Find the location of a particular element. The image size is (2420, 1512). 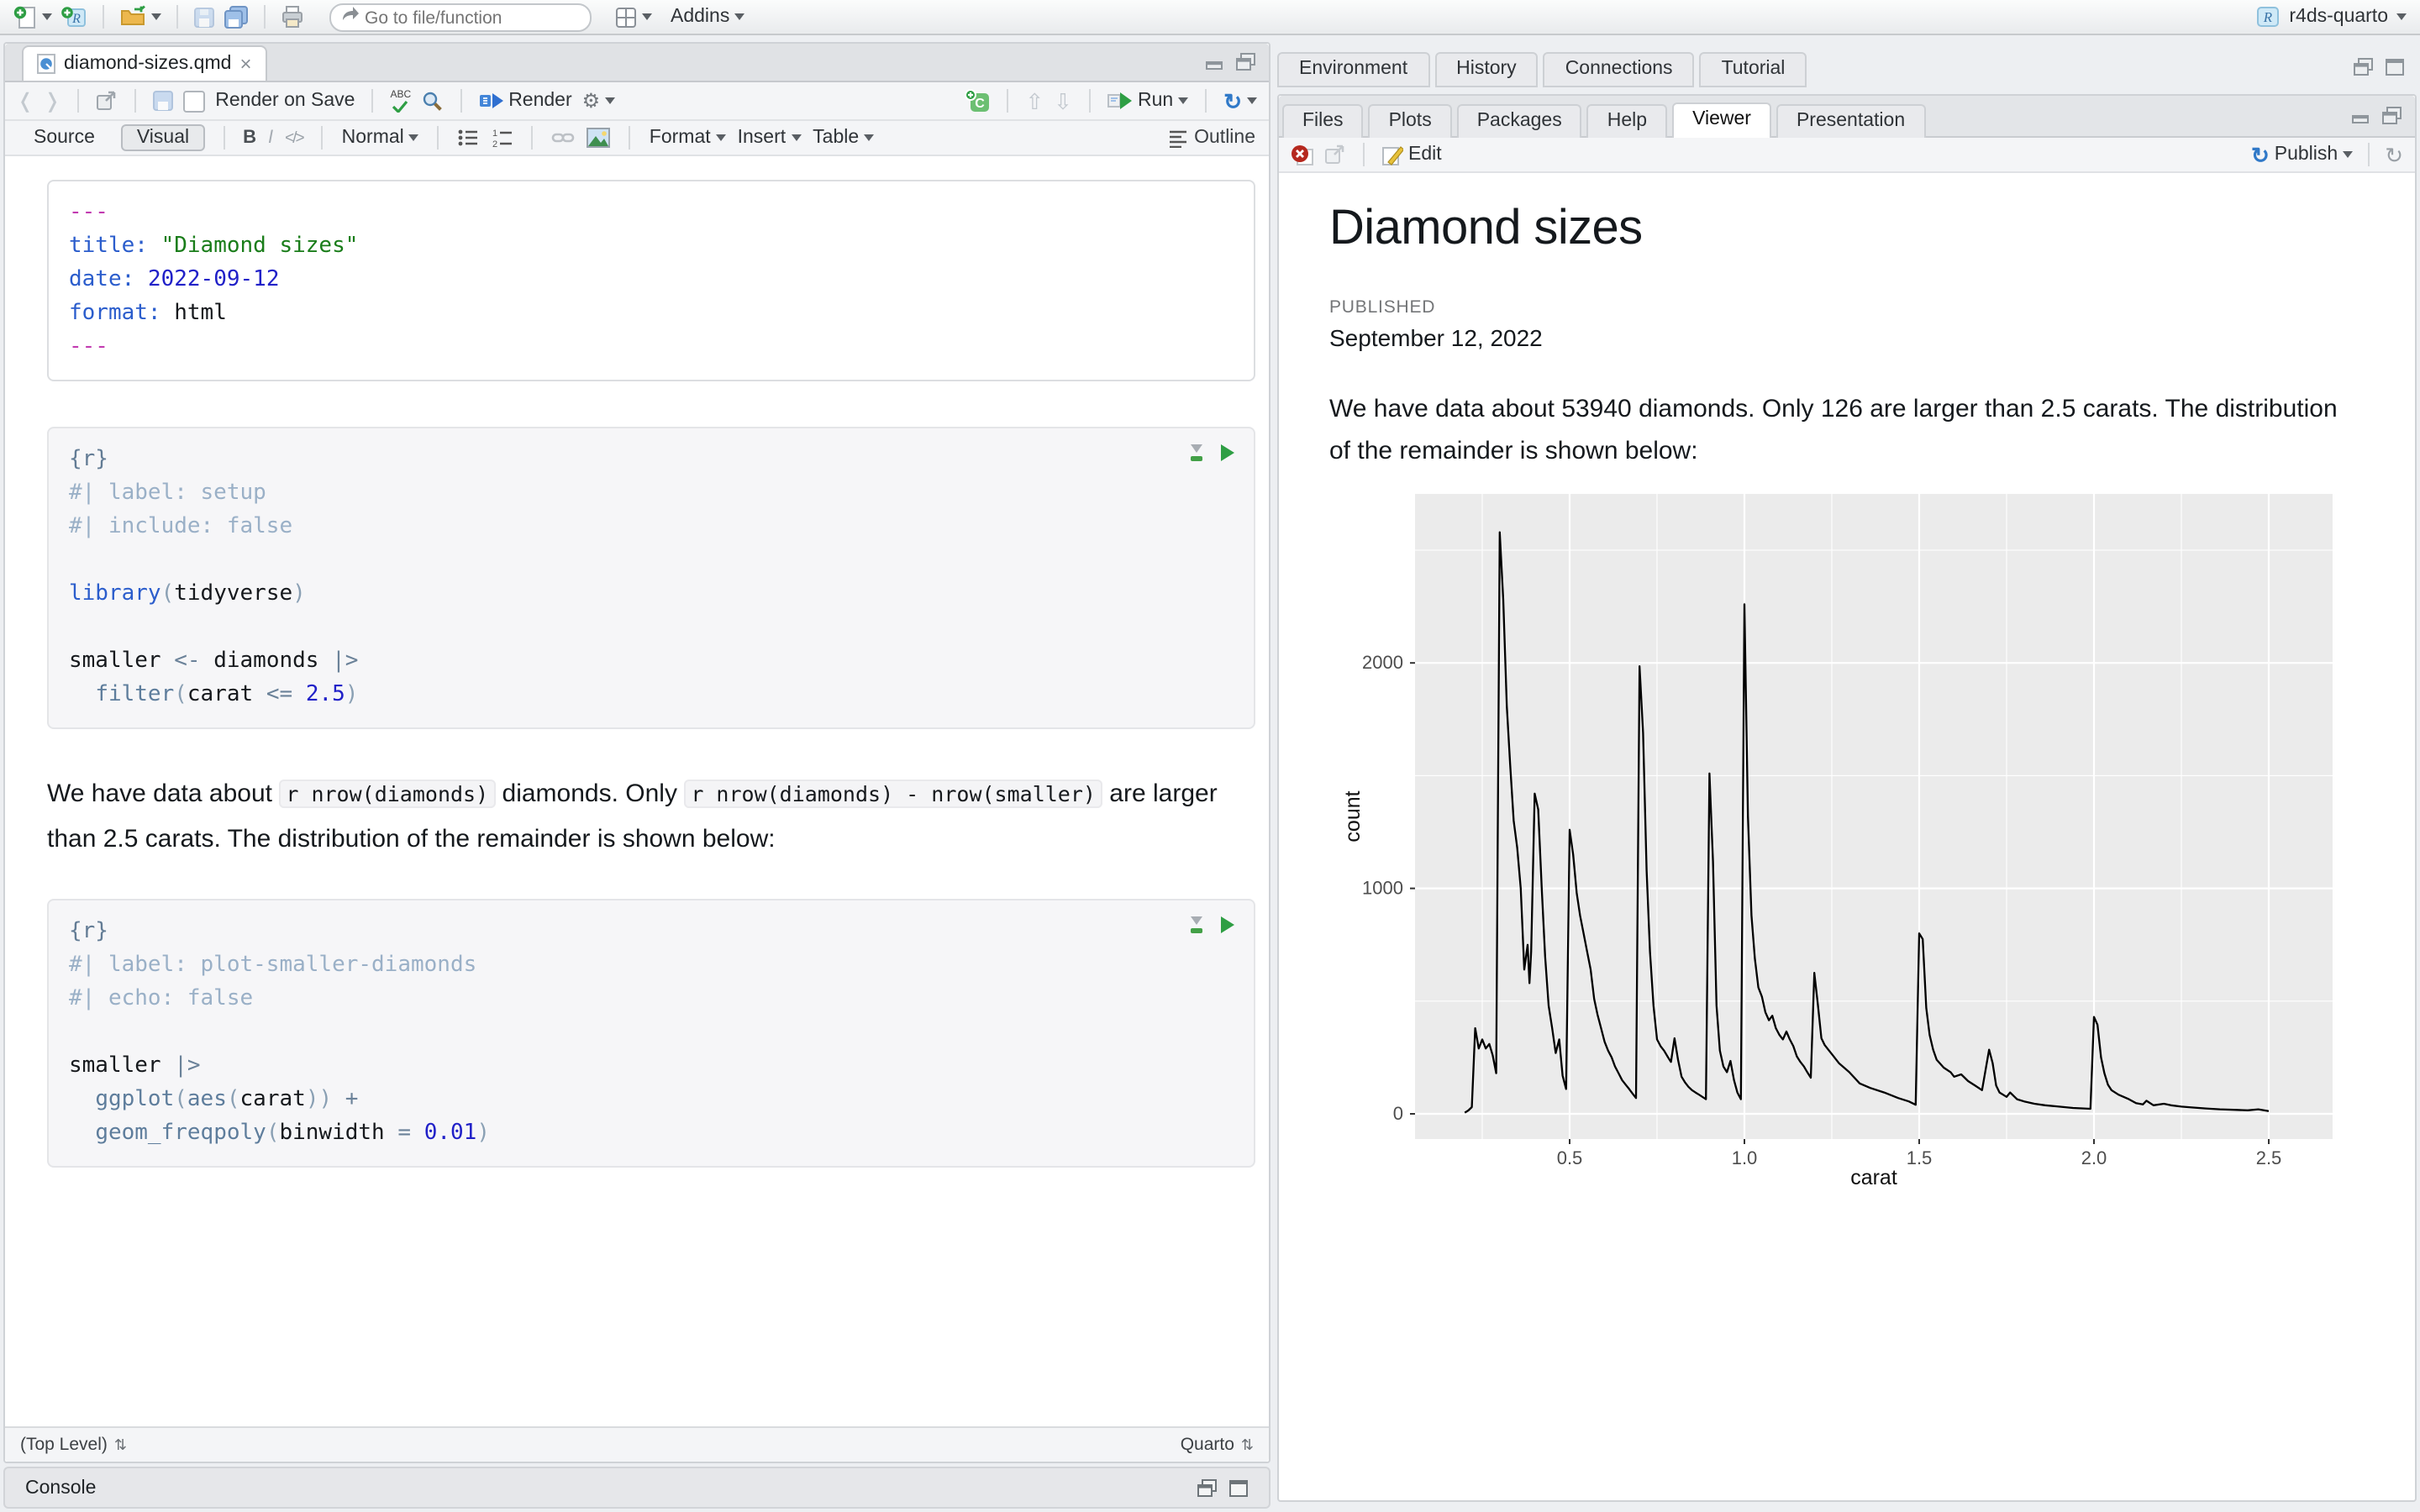

print-button is located at coordinates (292, 17).